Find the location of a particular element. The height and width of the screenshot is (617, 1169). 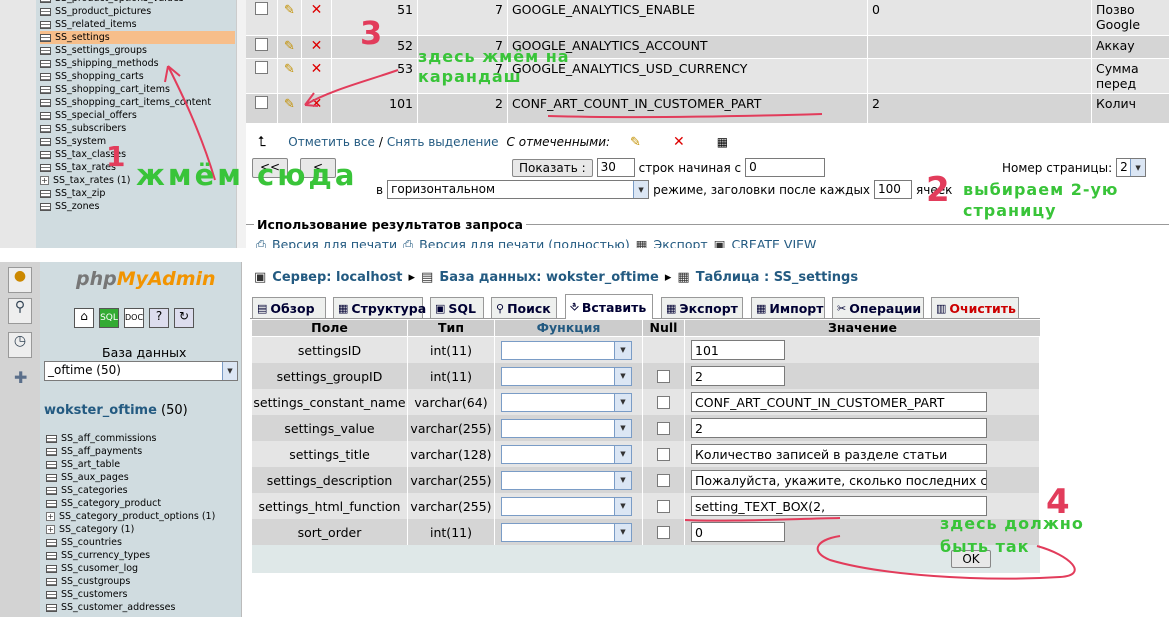

tab-browse: ▤ Обзор is located at coordinates (289, 307).